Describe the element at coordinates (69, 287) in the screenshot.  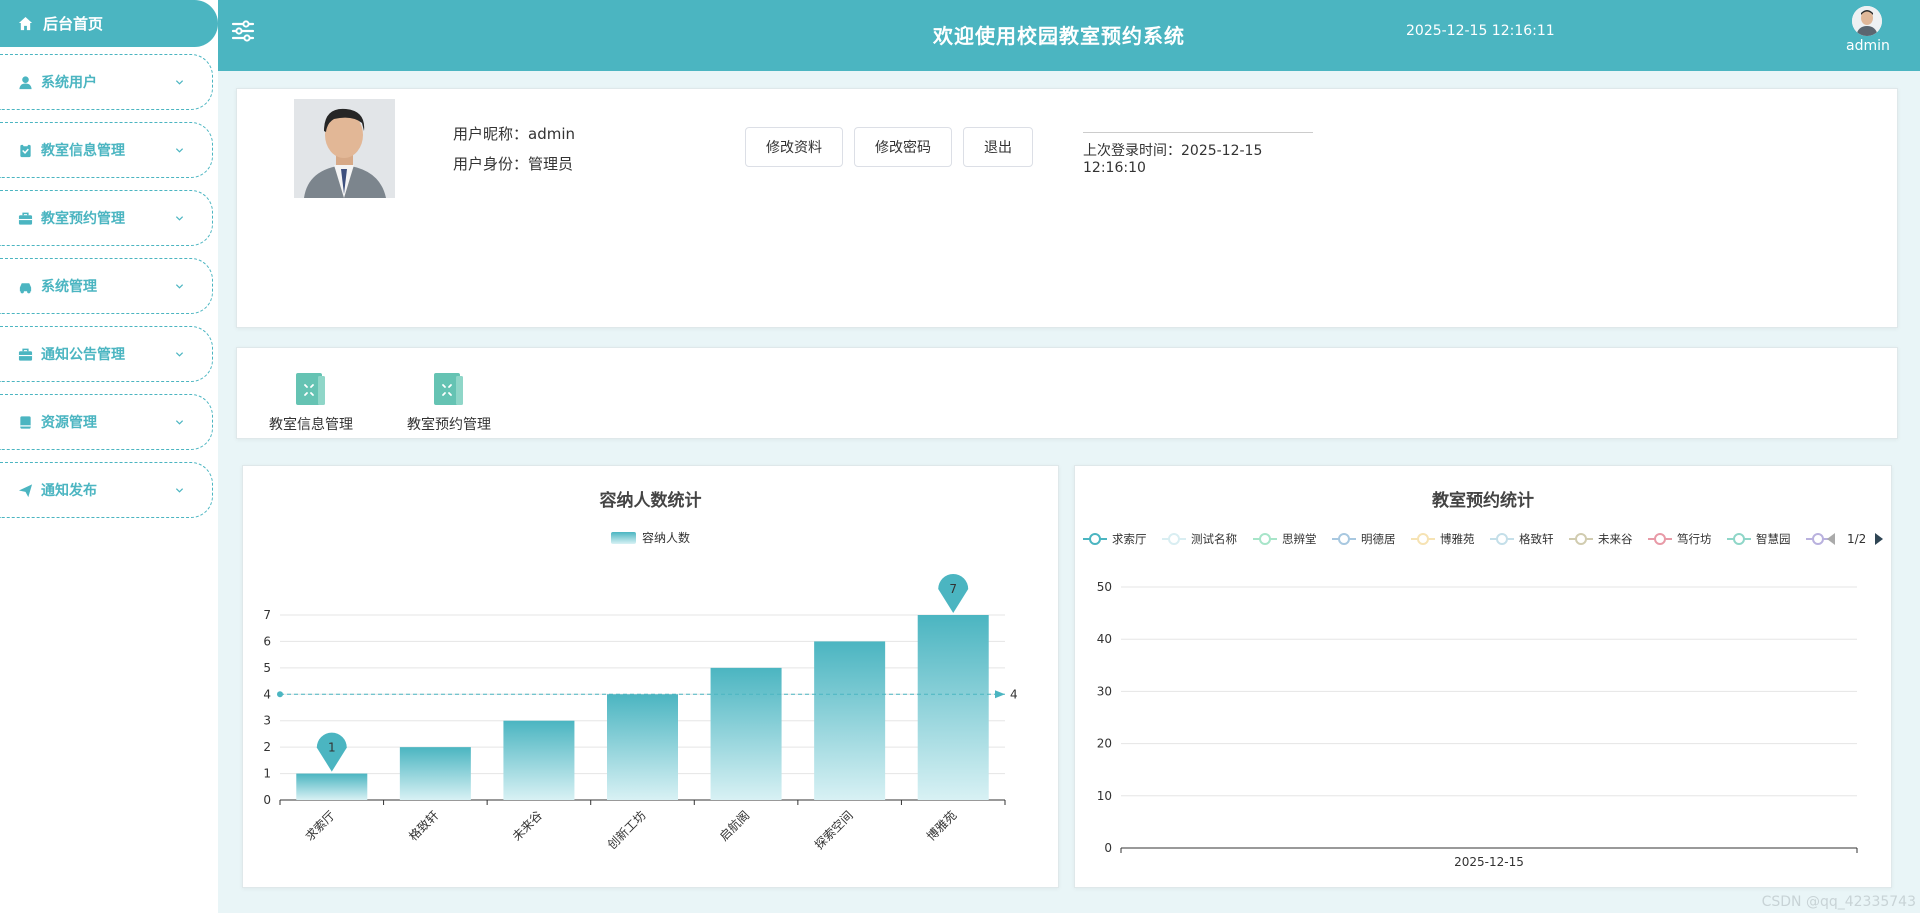
I see `sidebar-item-label: 系统管理` at that location.